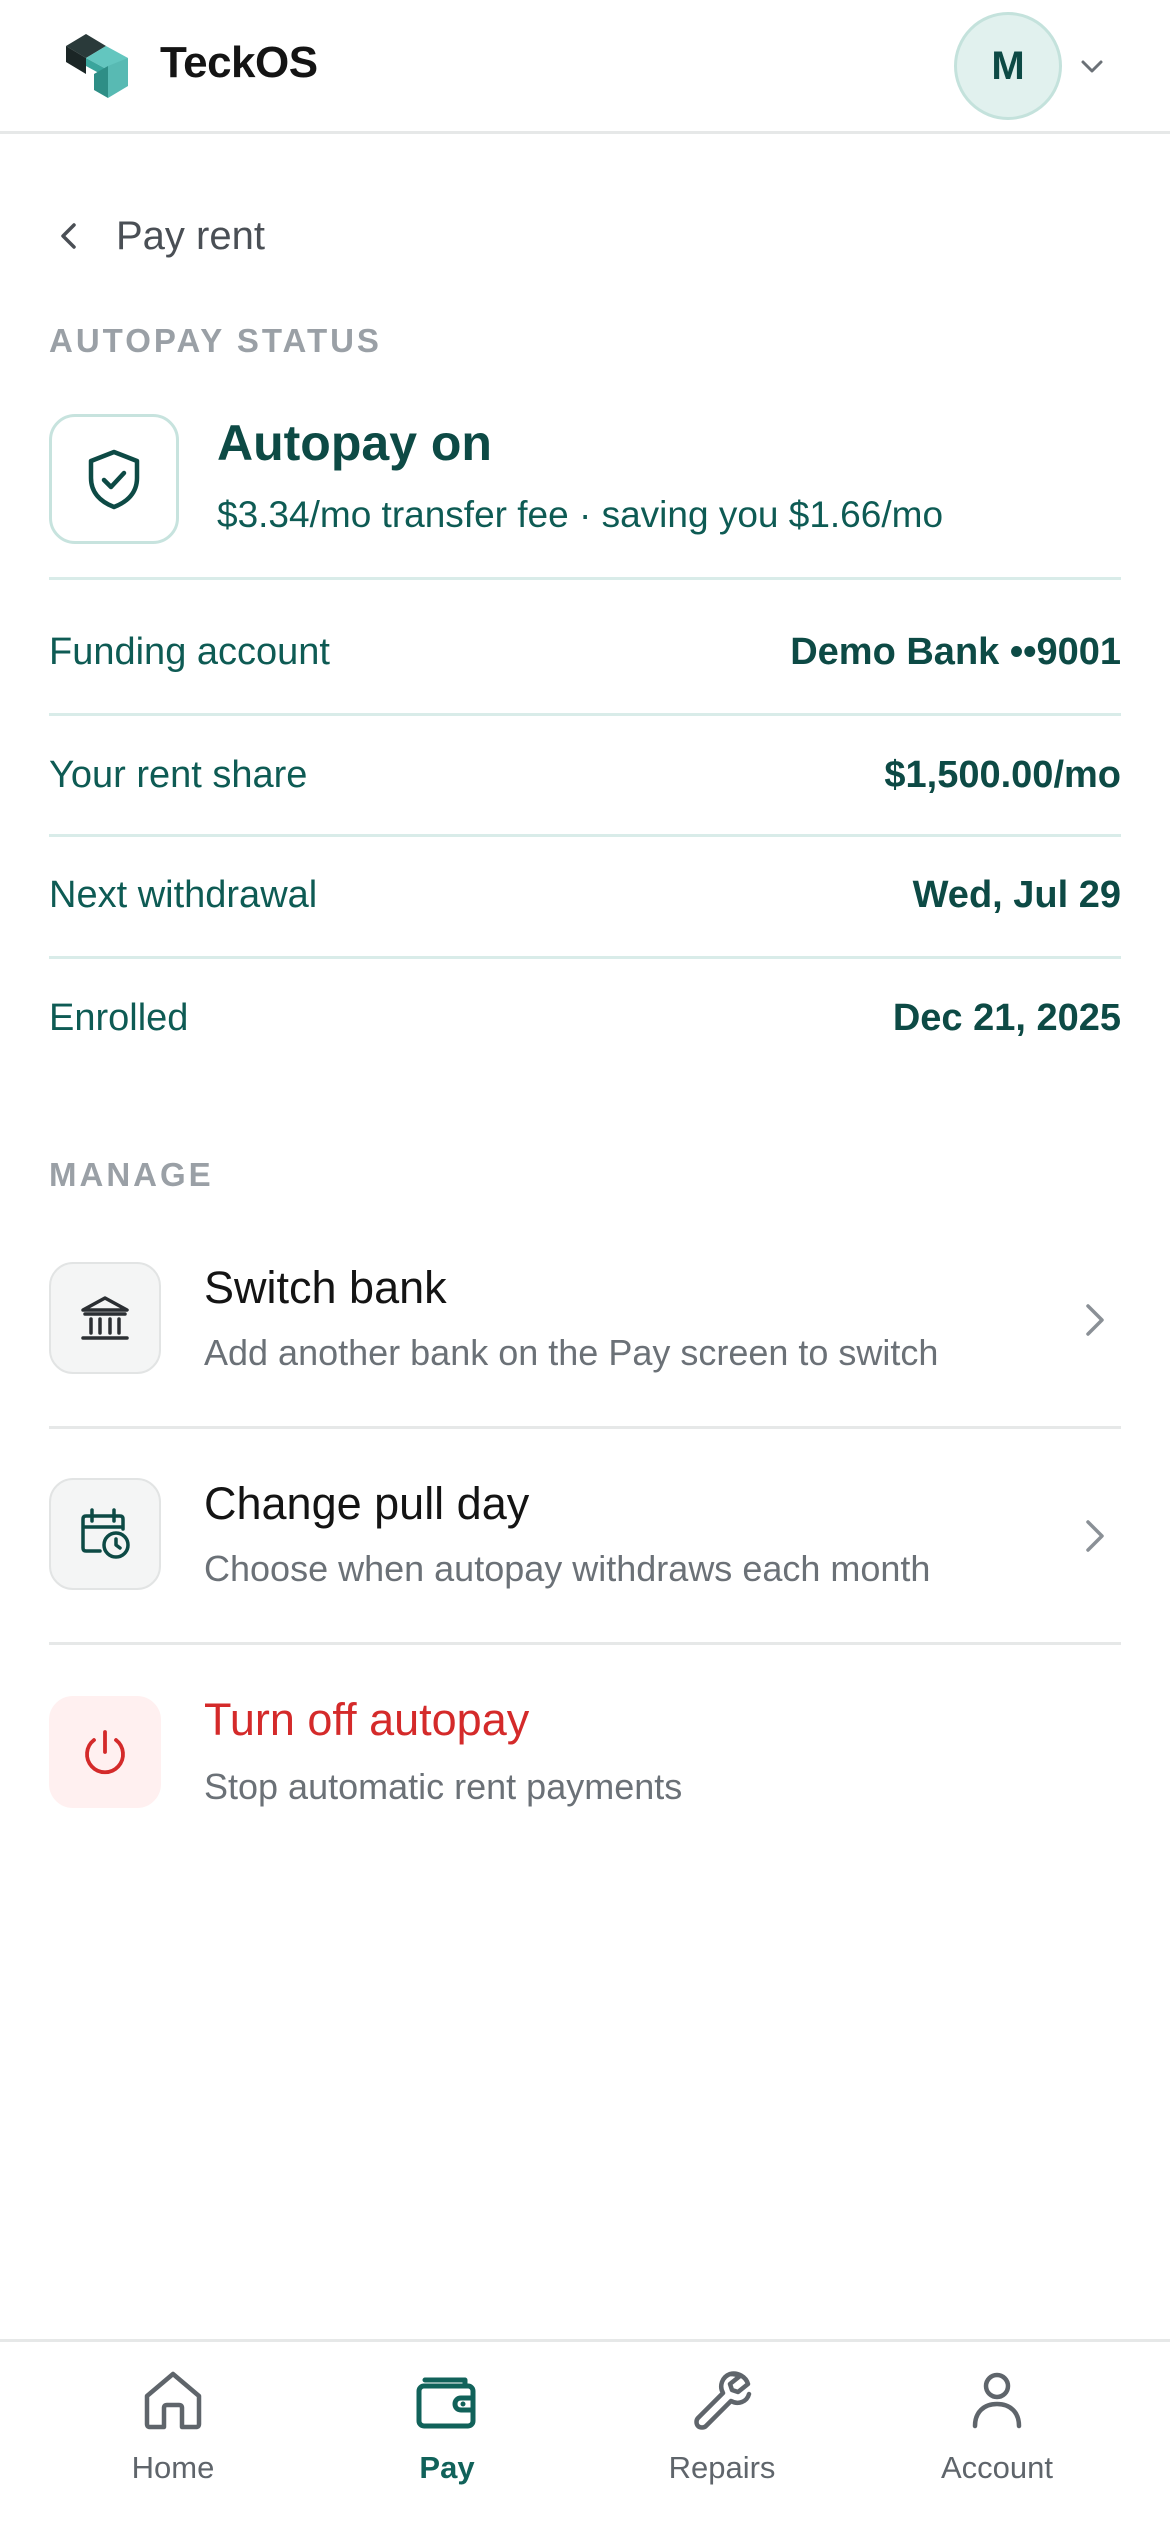  Describe the element at coordinates (585, 67) in the screenshot. I see `app-header: TeckOS M` at that location.